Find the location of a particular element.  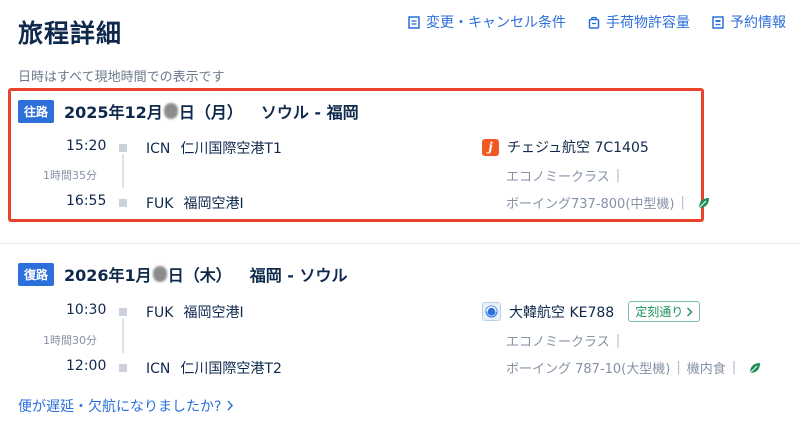

return-arrival-airport: ICN 仁川国際空港T2 is located at coordinates (214, 368).